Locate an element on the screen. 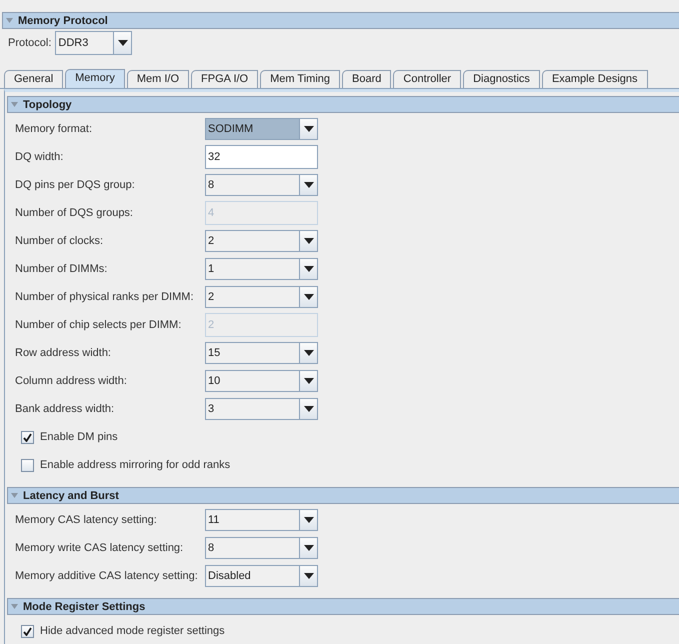 The width and height of the screenshot is (679, 644). tab: Example Designs is located at coordinates (595, 79).